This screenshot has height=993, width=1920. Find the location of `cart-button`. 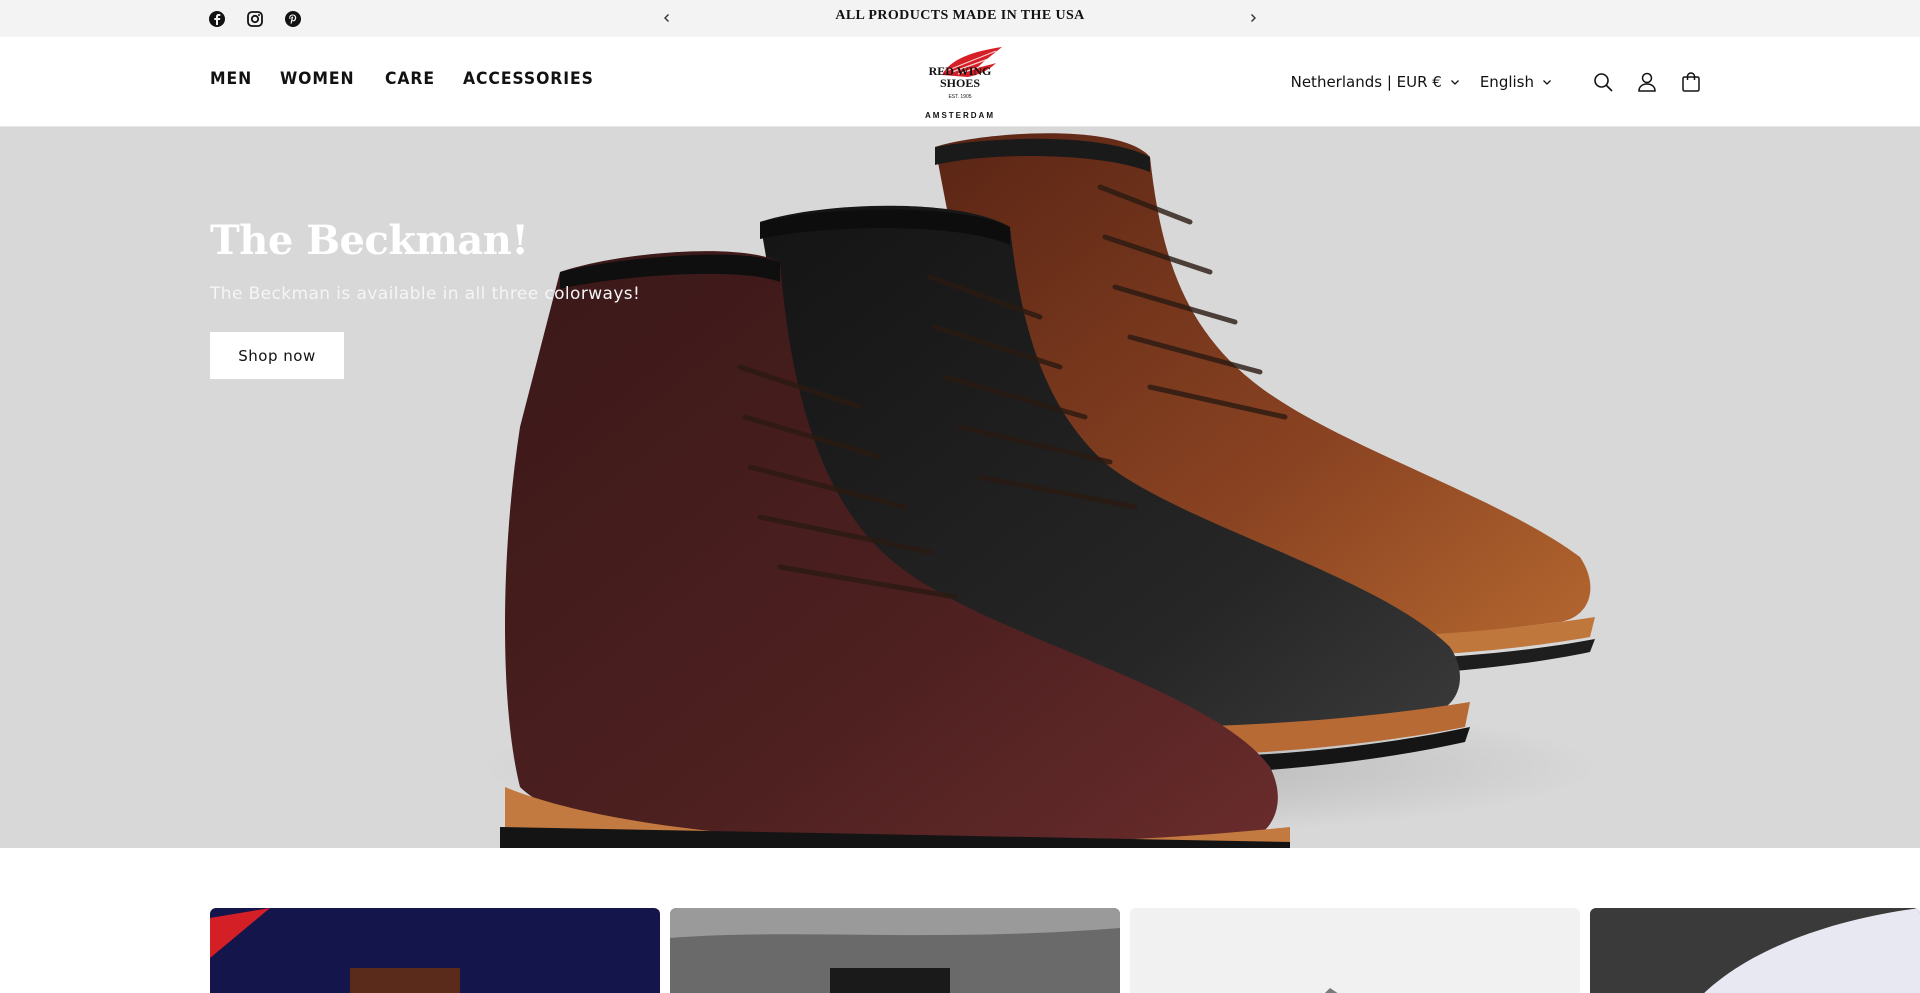

cart-button is located at coordinates (1691, 82).